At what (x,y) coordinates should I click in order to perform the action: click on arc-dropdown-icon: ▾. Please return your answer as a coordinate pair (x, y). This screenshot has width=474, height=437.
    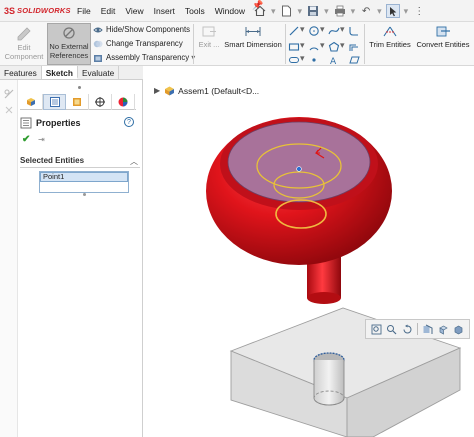
    Looking at the image, I should click on (322, 45).